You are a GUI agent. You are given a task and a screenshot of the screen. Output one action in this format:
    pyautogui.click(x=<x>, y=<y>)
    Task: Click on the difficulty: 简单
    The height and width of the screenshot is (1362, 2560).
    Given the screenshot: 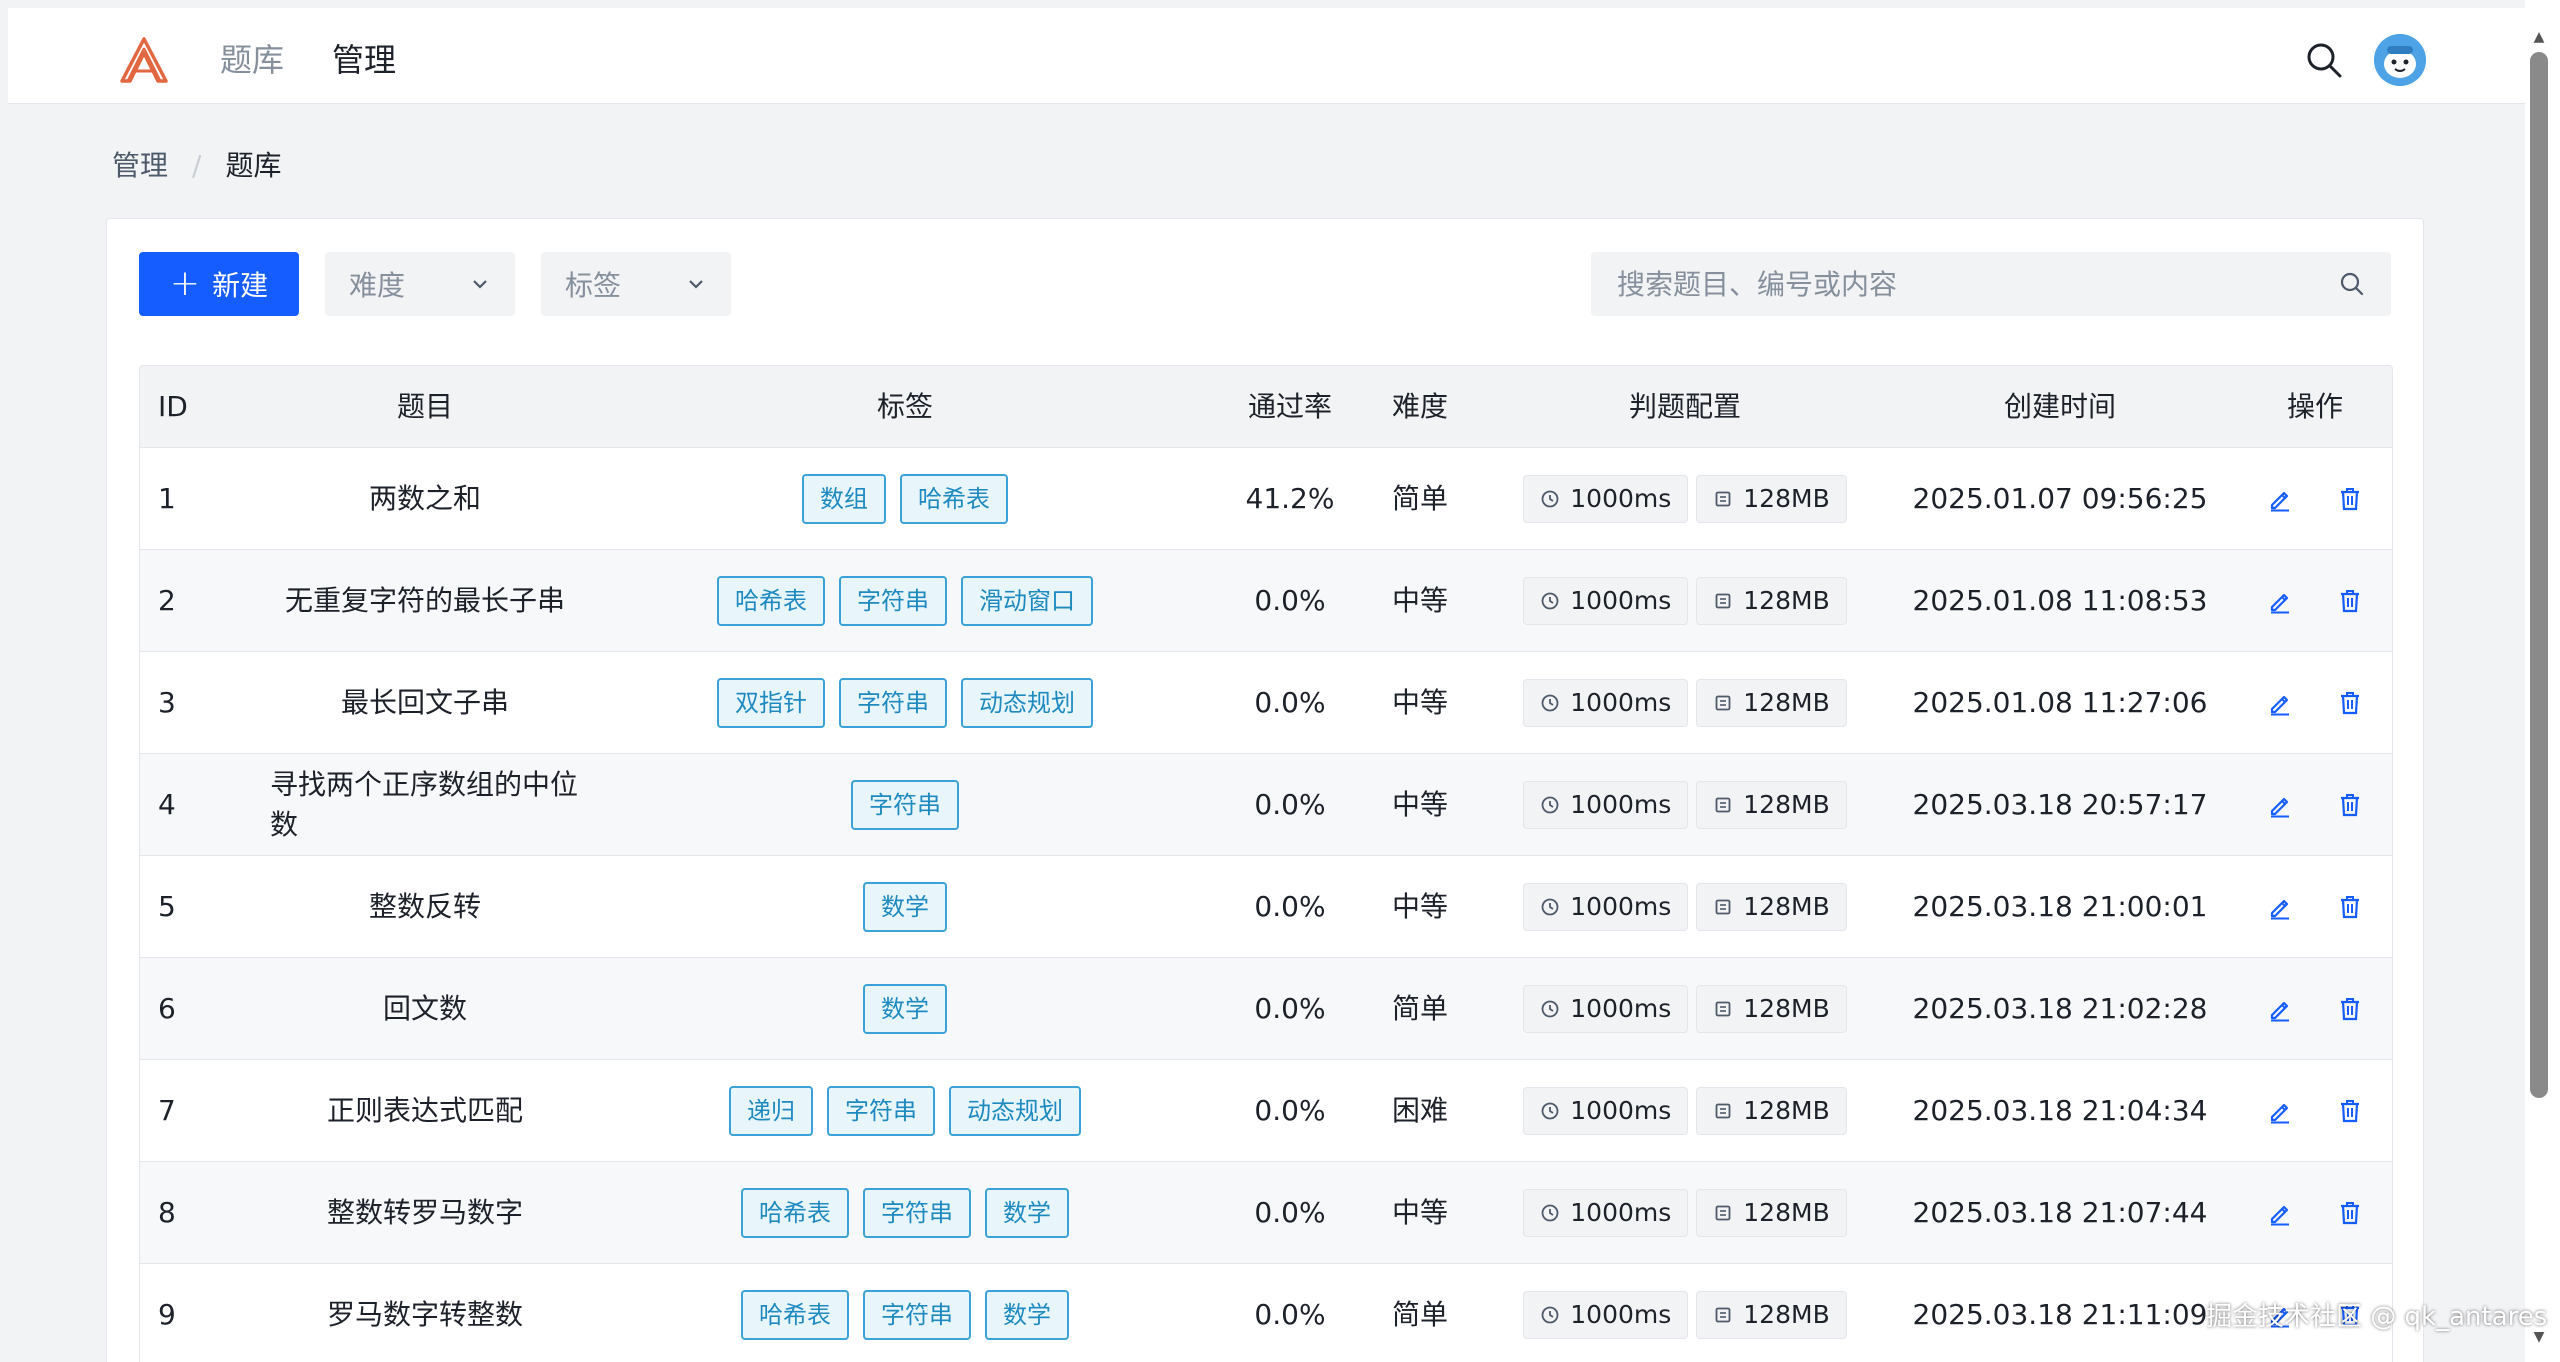 What is the action you would take?
    pyautogui.click(x=1419, y=1008)
    